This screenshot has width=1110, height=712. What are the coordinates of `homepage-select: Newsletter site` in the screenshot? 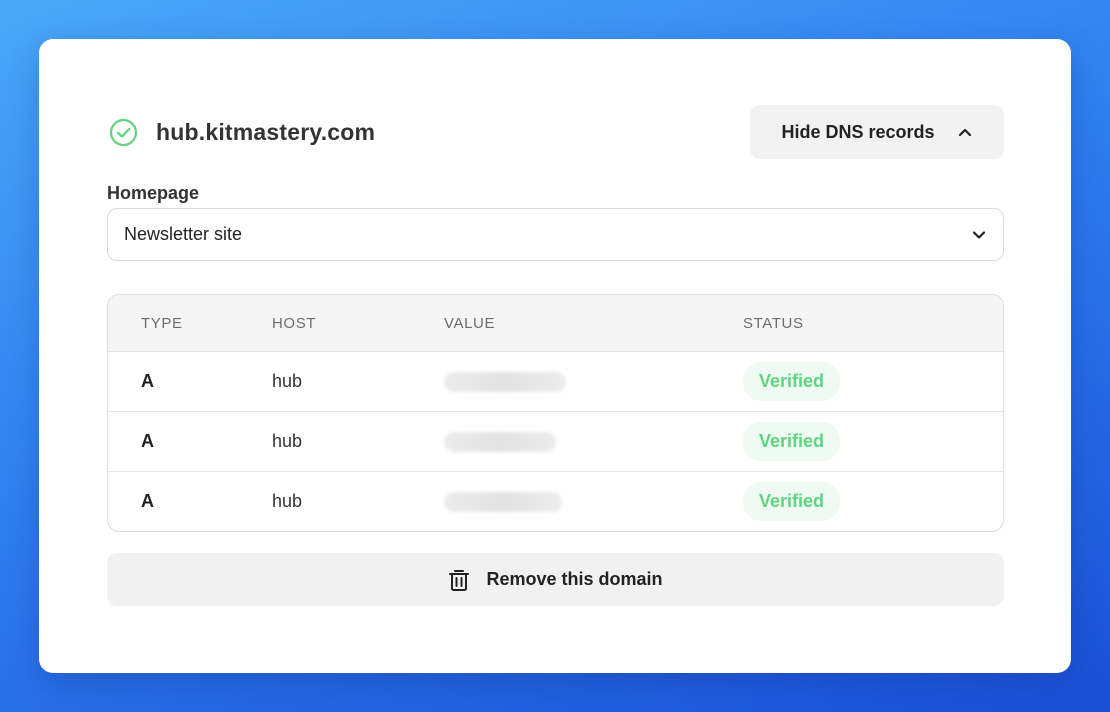 It's located at (555, 234).